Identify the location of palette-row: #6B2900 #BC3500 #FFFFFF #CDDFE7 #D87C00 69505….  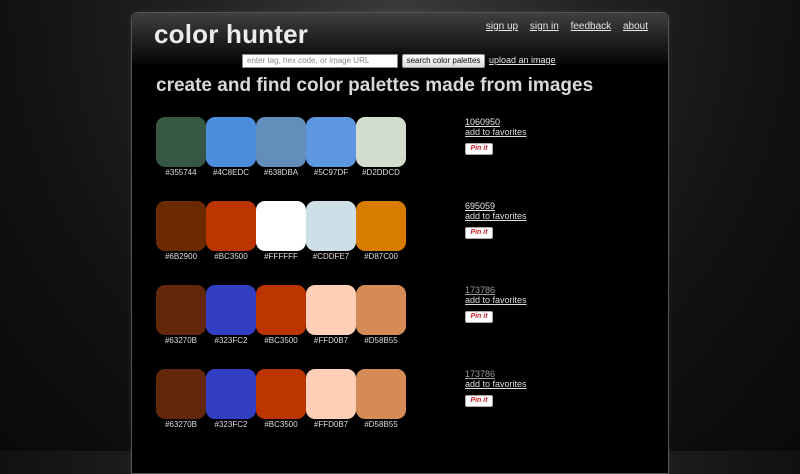
(406, 236).